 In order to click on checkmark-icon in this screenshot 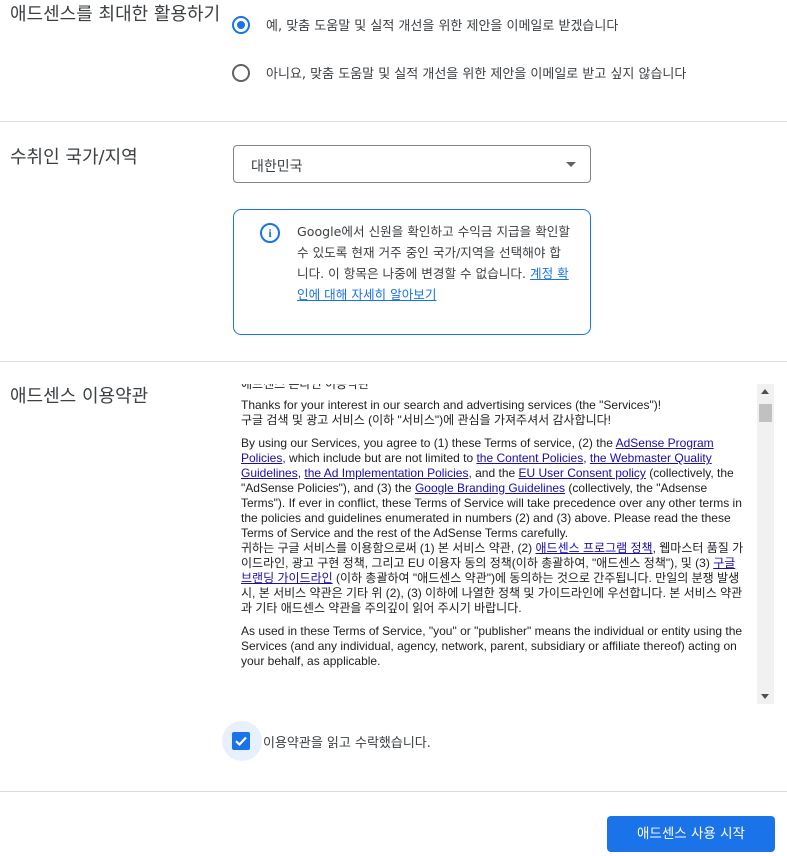, I will do `click(241, 741)`.